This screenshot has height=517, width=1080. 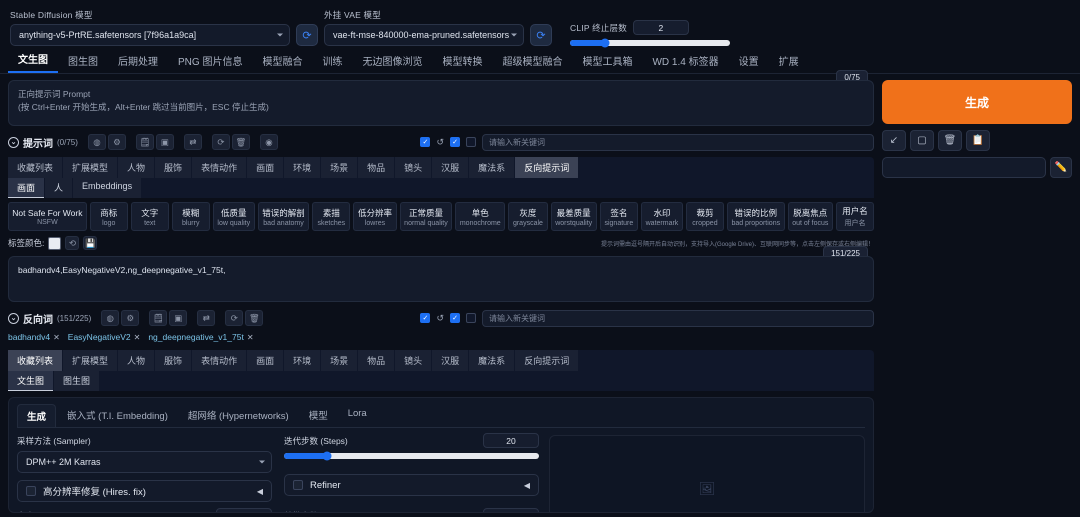 I want to click on generate-button: 生成, so click(x=977, y=102).